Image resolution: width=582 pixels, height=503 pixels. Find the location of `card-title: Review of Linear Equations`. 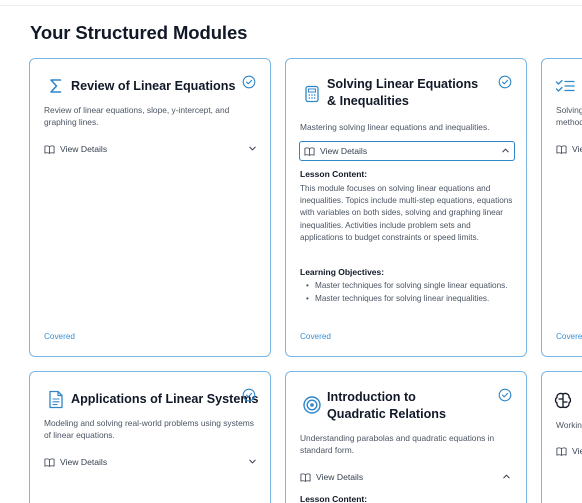

card-title: Review of Linear Equations is located at coordinates (153, 86).